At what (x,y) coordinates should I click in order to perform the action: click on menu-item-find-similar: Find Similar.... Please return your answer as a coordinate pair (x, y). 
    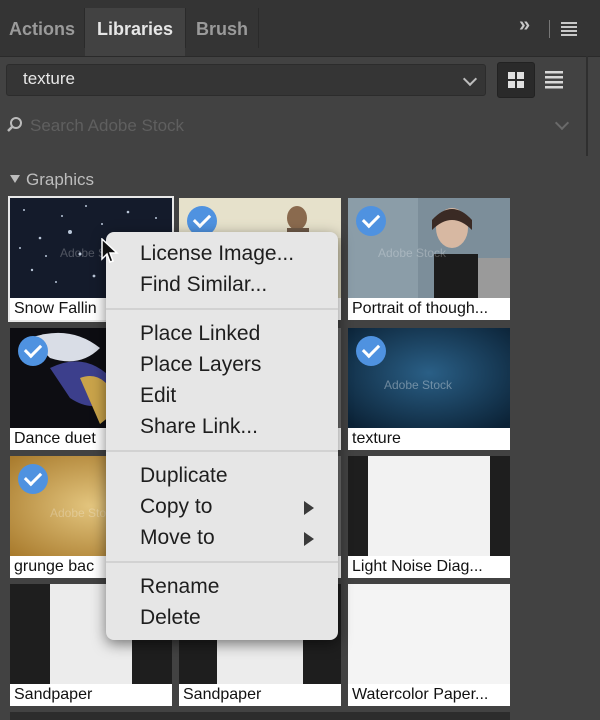
    Looking at the image, I should click on (203, 285).